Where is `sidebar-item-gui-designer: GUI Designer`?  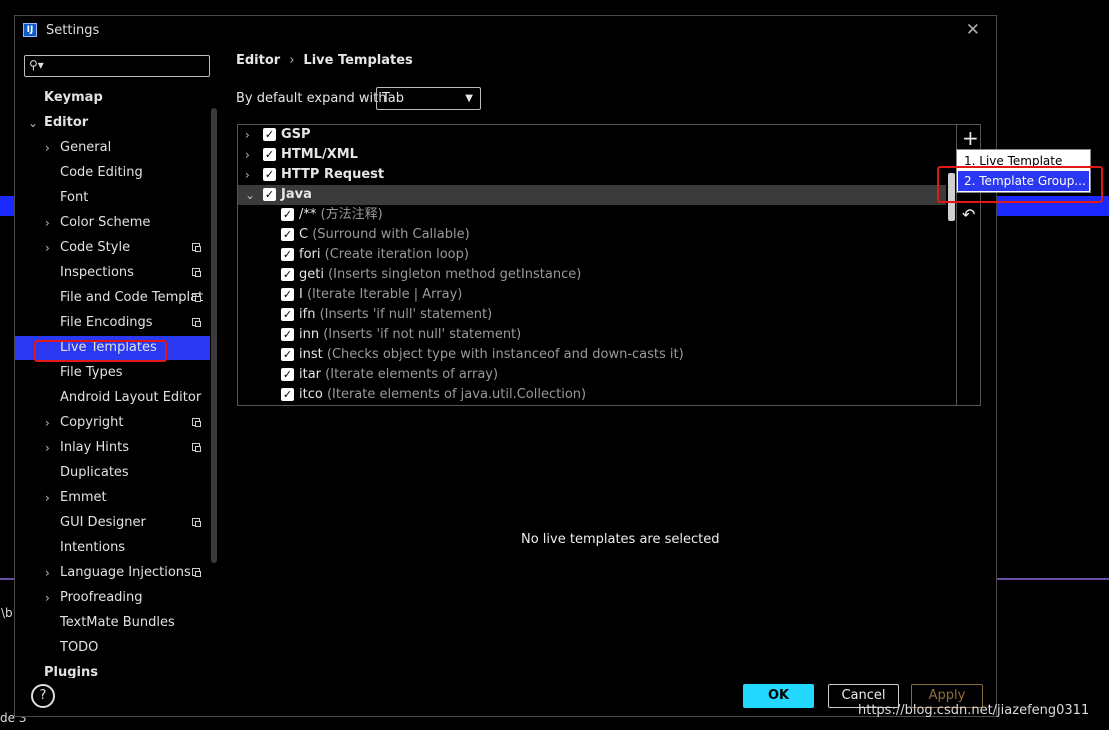 sidebar-item-gui-designer: GUI Designer is located at coordinates (112, 523).